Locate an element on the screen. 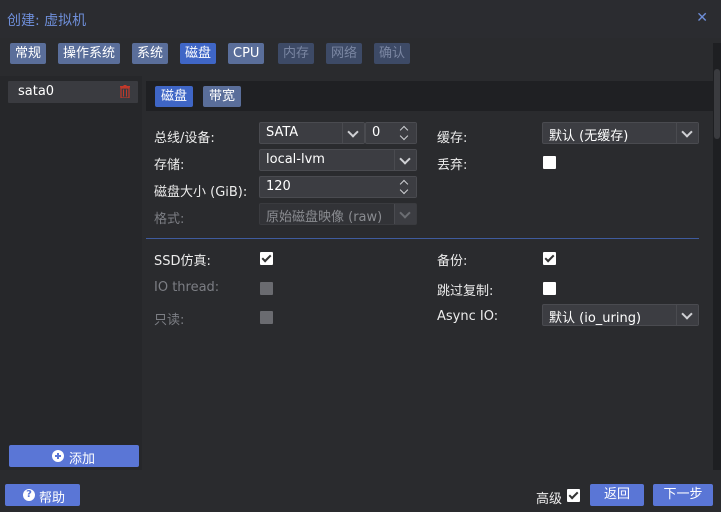 The height and width of the screenshot is (512, 721). disk-size-label: 磁盘大小 (GiB): is located at coordinates (201, 192).